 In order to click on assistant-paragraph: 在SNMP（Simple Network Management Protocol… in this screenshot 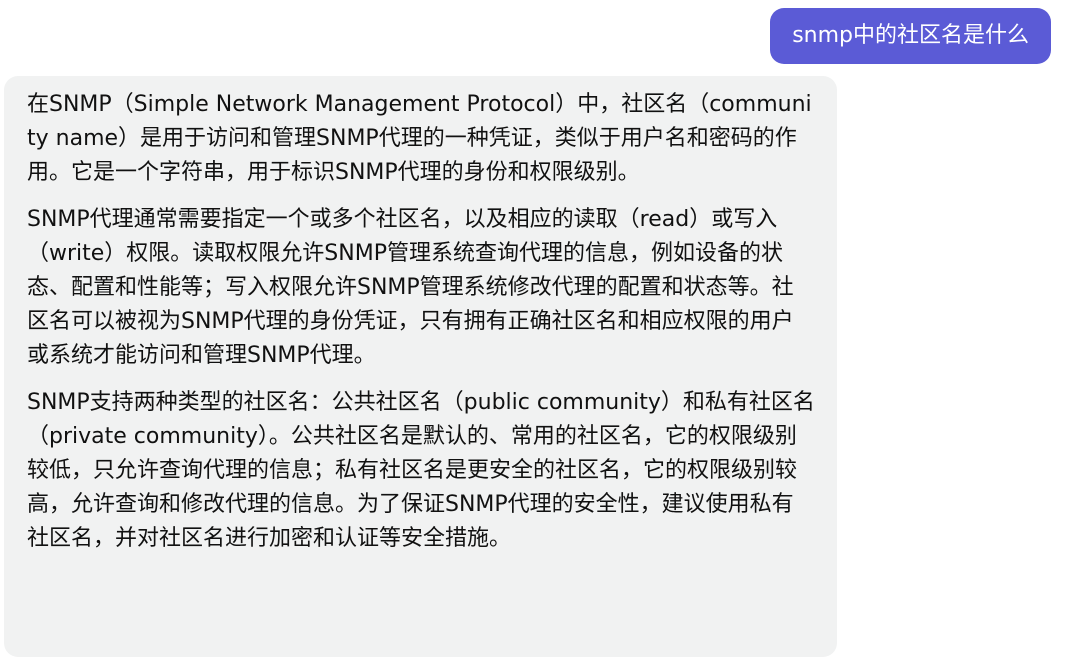, I will do `click(419, 138)`.